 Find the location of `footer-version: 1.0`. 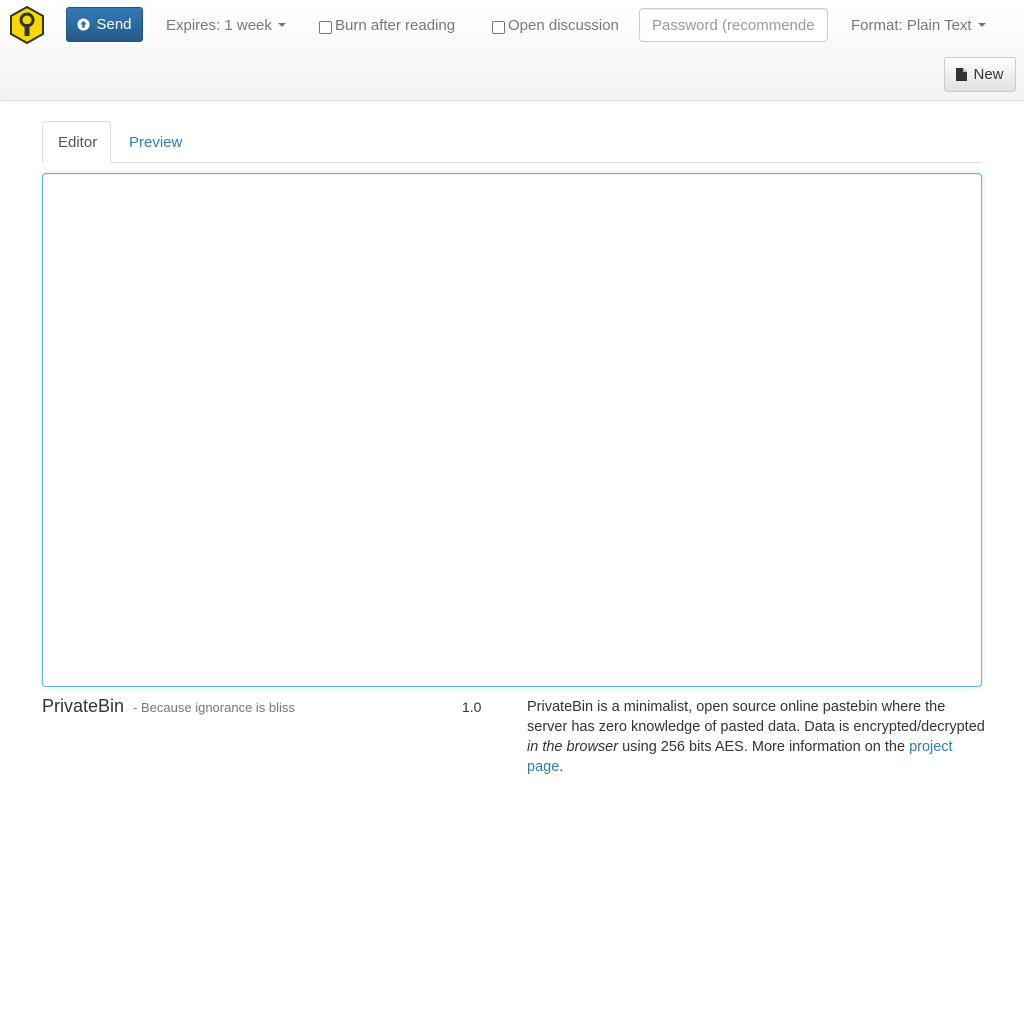

footer-version: 1.0 is located at coordinates (472, 707).